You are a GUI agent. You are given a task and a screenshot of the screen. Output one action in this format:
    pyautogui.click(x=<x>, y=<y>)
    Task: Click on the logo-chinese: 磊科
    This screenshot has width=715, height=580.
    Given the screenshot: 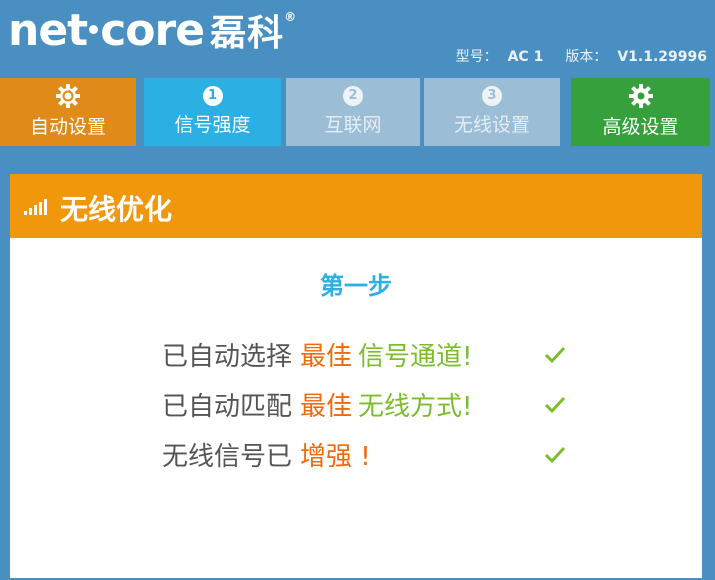 What is the action you would take?
    pyautogui.click(x=247, y=33)
    